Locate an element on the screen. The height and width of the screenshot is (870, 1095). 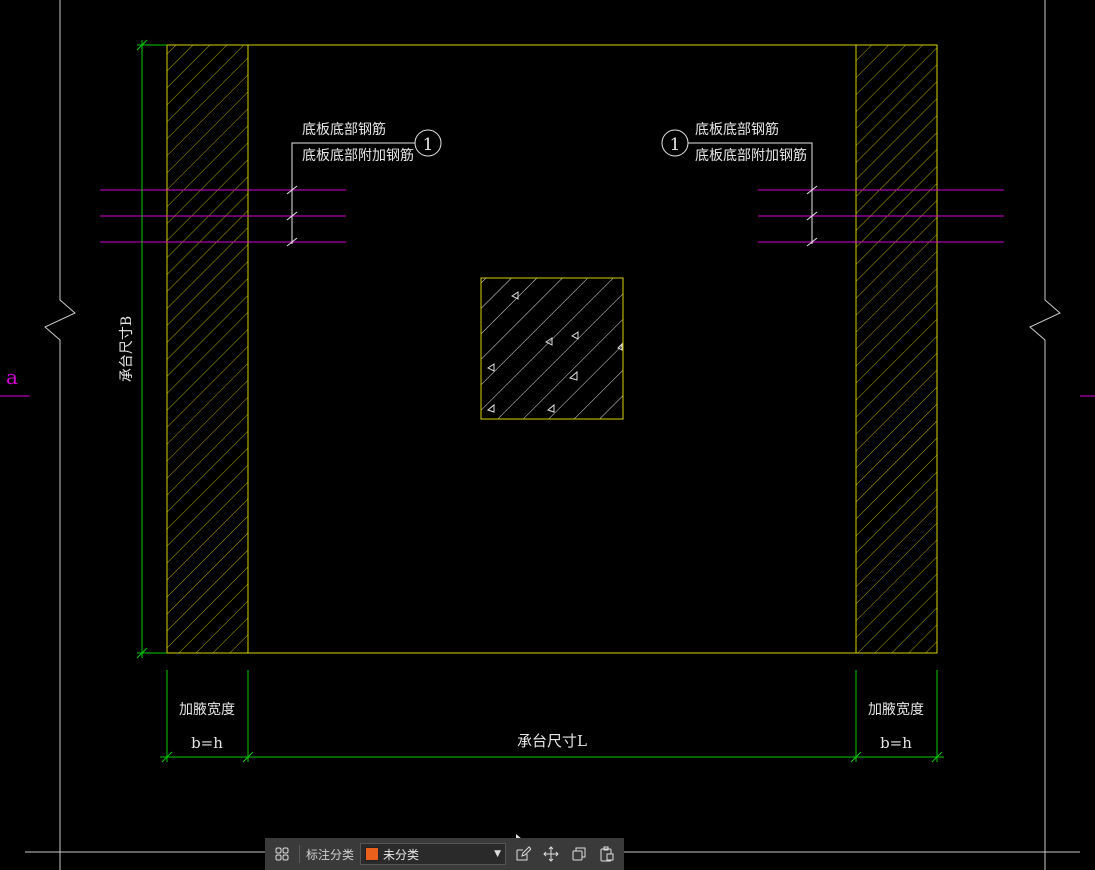
category-select: 未分类 ▼ is located at coordinates (433, 854).